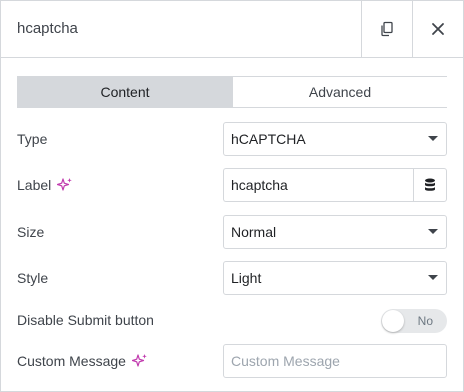 The width and height of the screenshot is (464, 392). What do you see at coordinates (335, 361) in the screenshot?
I see `custom-message-input` at bounding box center [335, 361].